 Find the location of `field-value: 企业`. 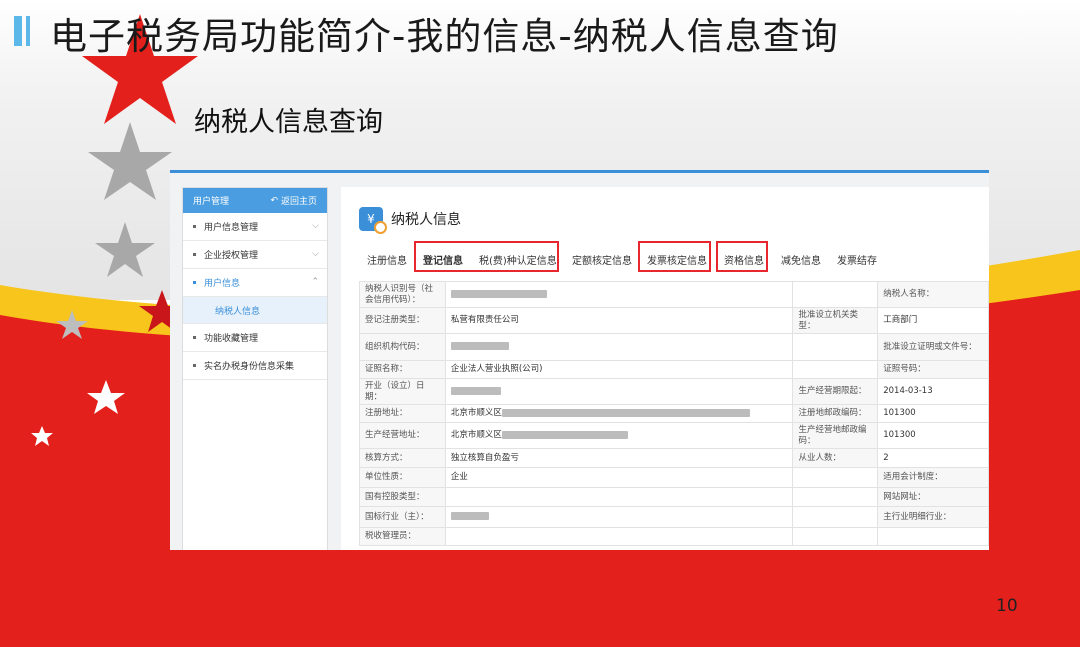

field-value: 企业 is located at coordinates (619, 477).